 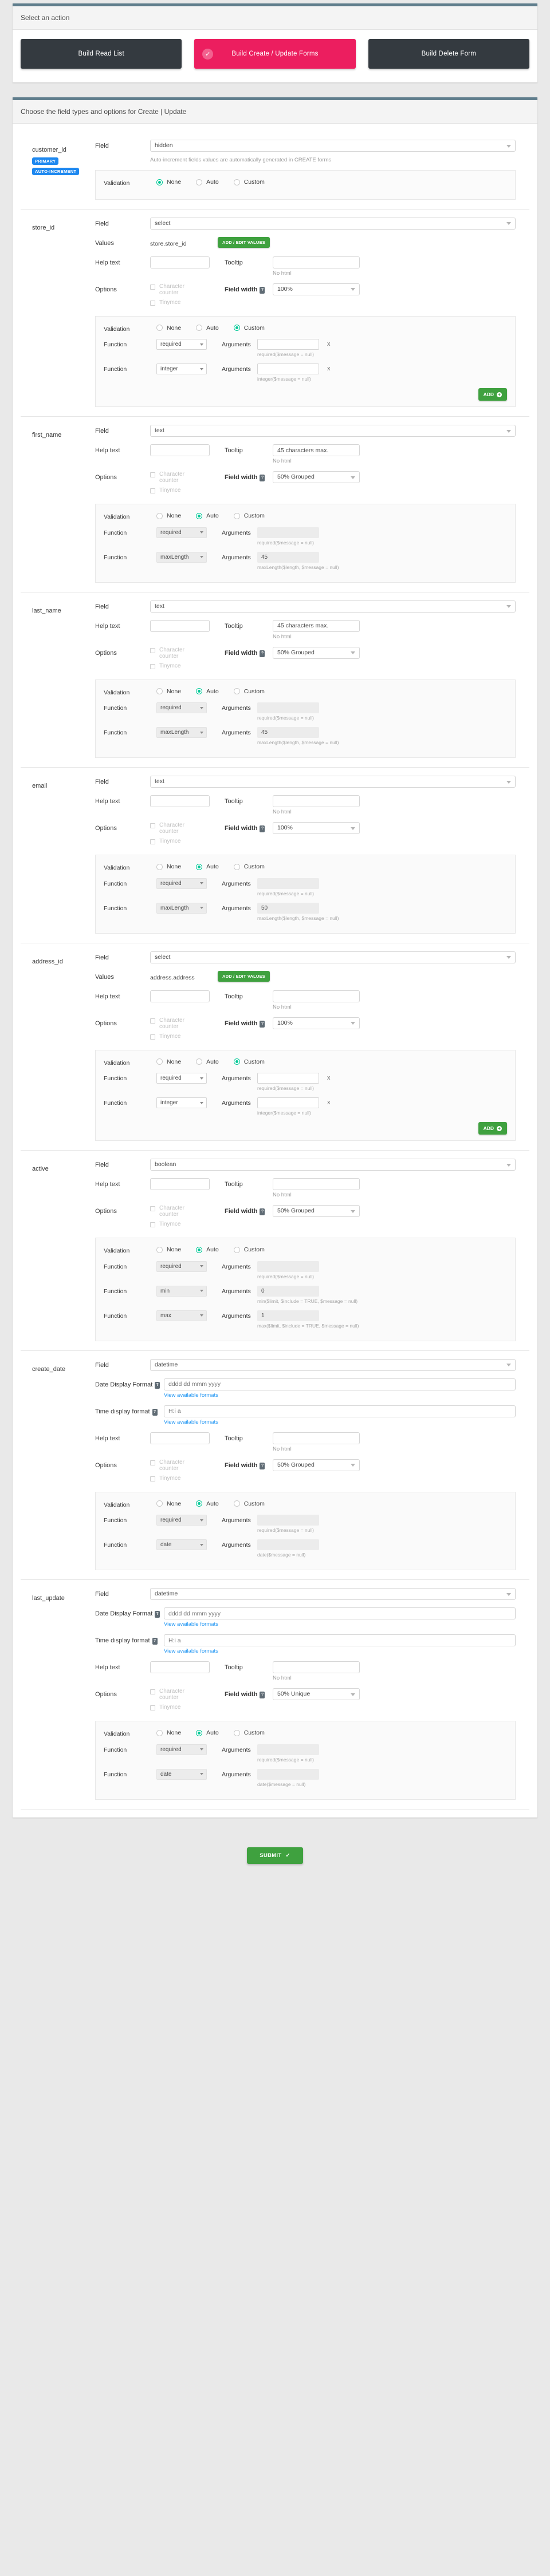 What do you see at coordinates (244, 976) in the screenshot?
I see `add-edit-values-button: ADD / EDIT VALUES` at bounding box center [244, 976].